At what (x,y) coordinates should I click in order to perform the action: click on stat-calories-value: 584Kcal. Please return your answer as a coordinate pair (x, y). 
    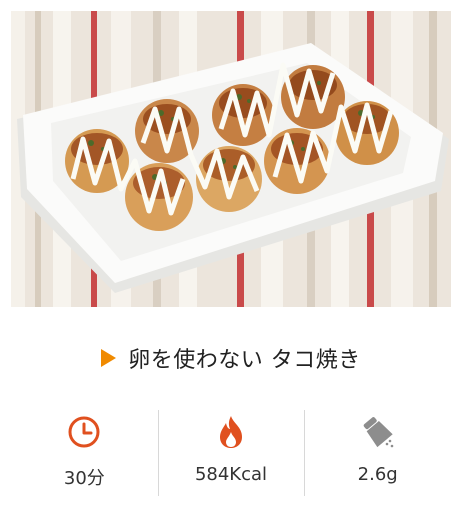
    Looking at the image, I should click on (231, 474).